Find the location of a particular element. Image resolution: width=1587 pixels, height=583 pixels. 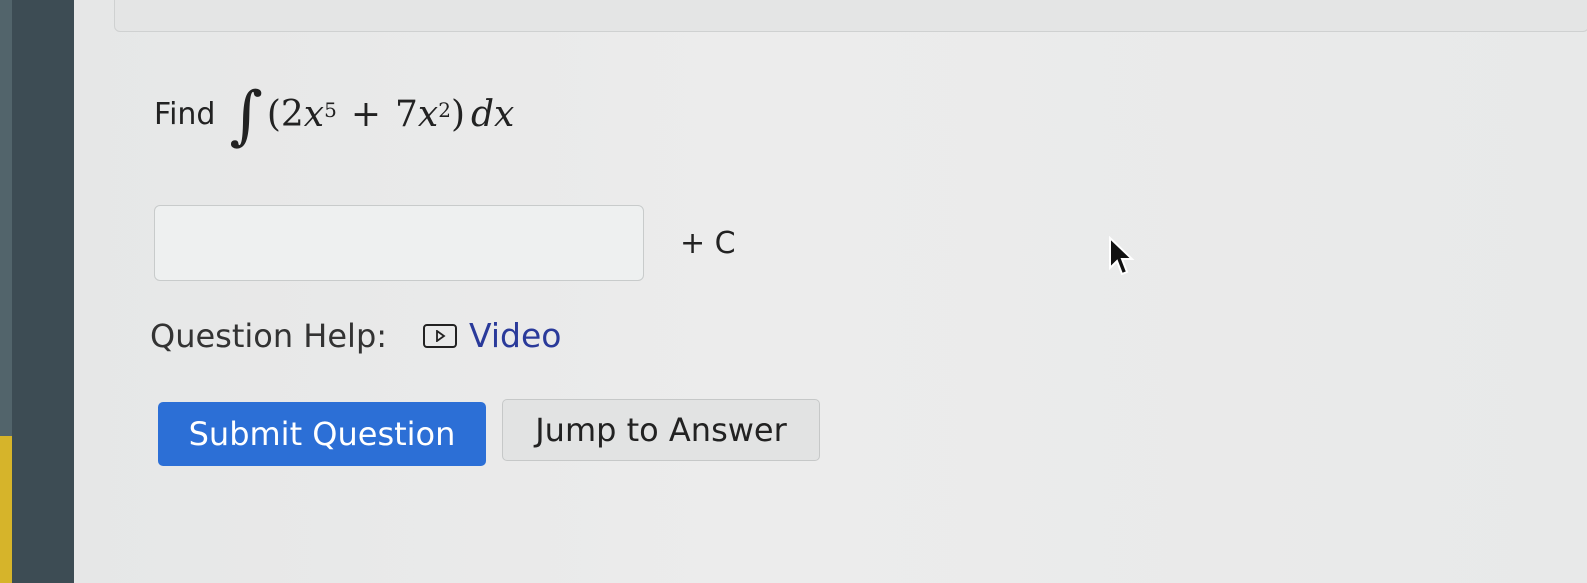

variable-2: x is located at coordinates (428, 114).